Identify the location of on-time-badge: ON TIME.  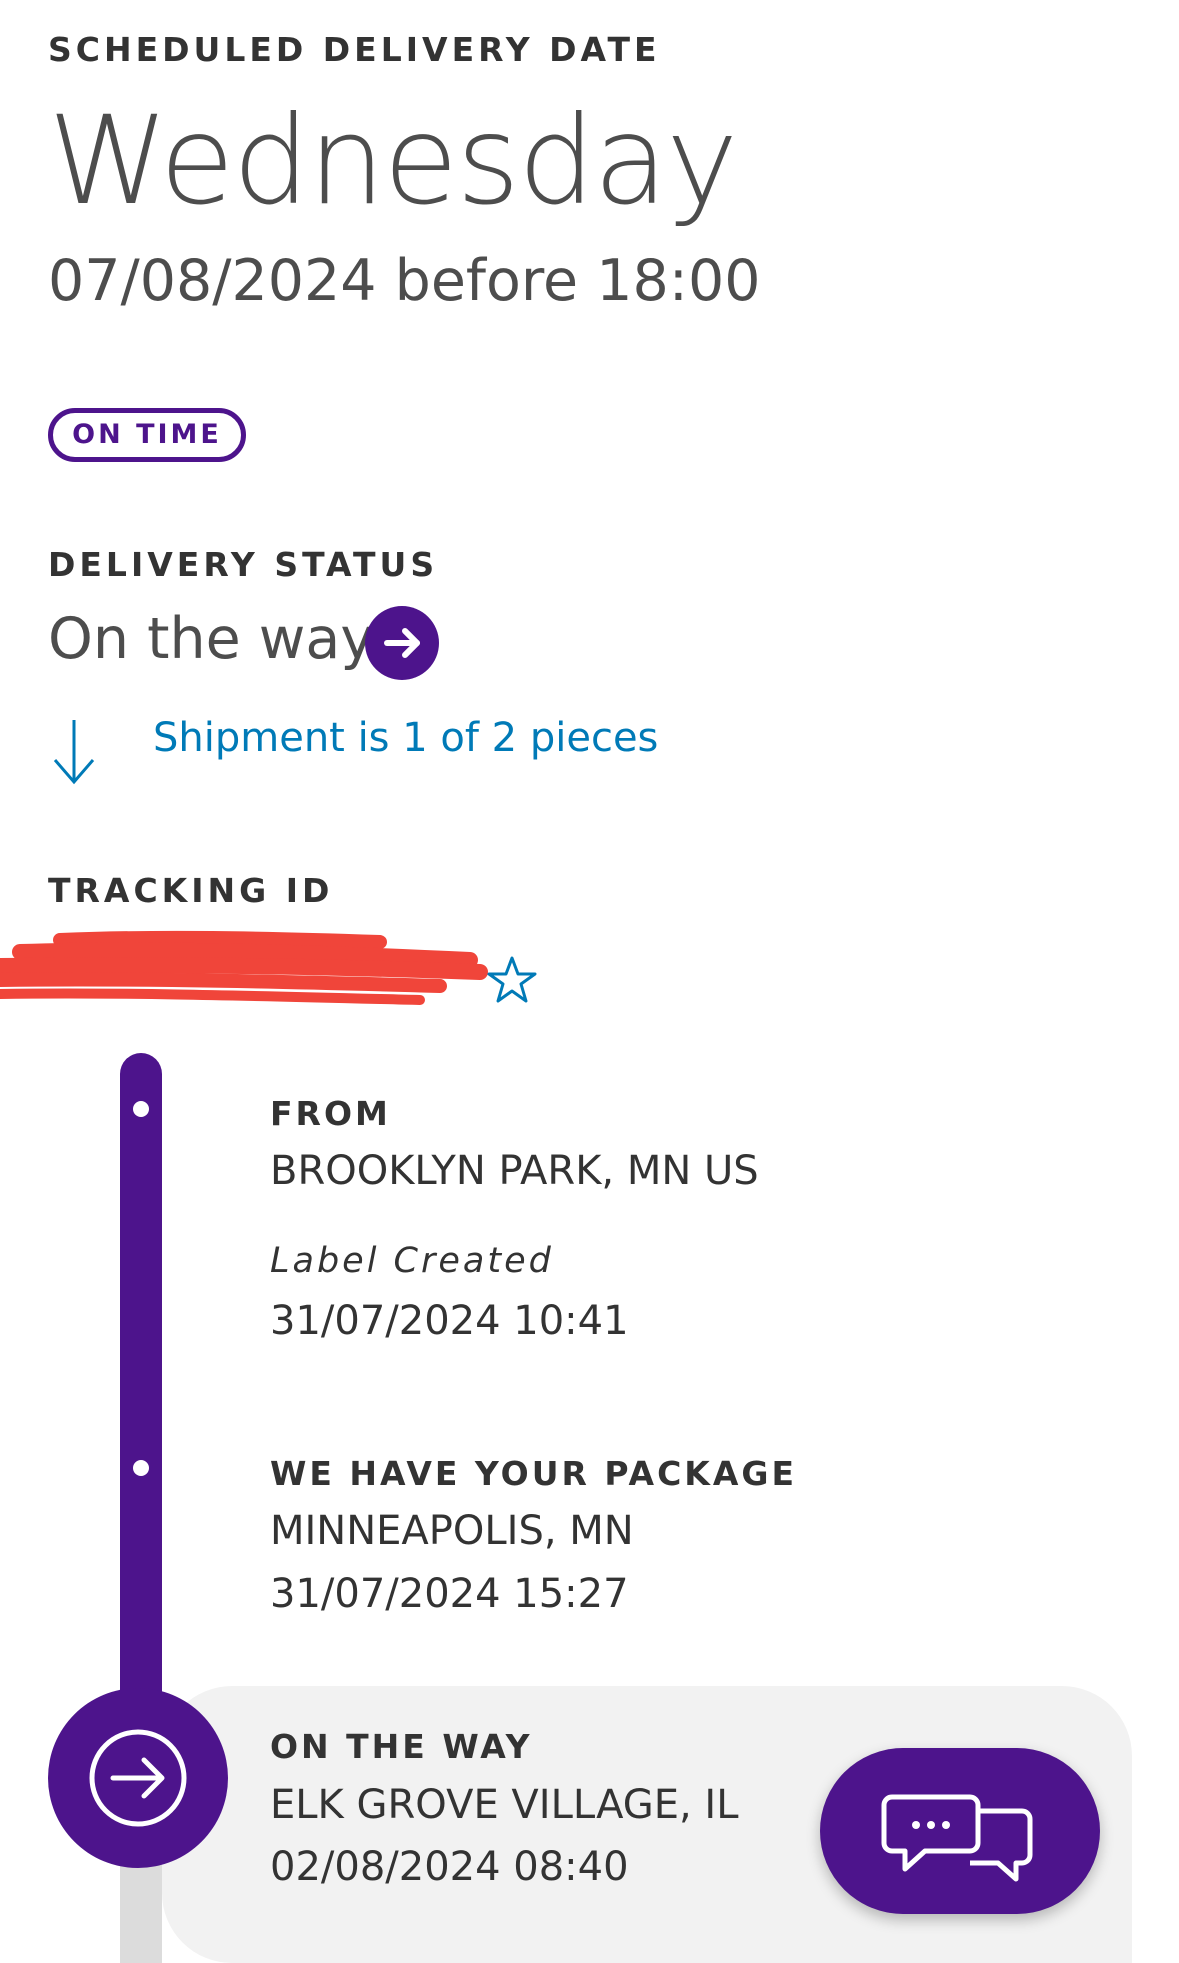
(147, 435).